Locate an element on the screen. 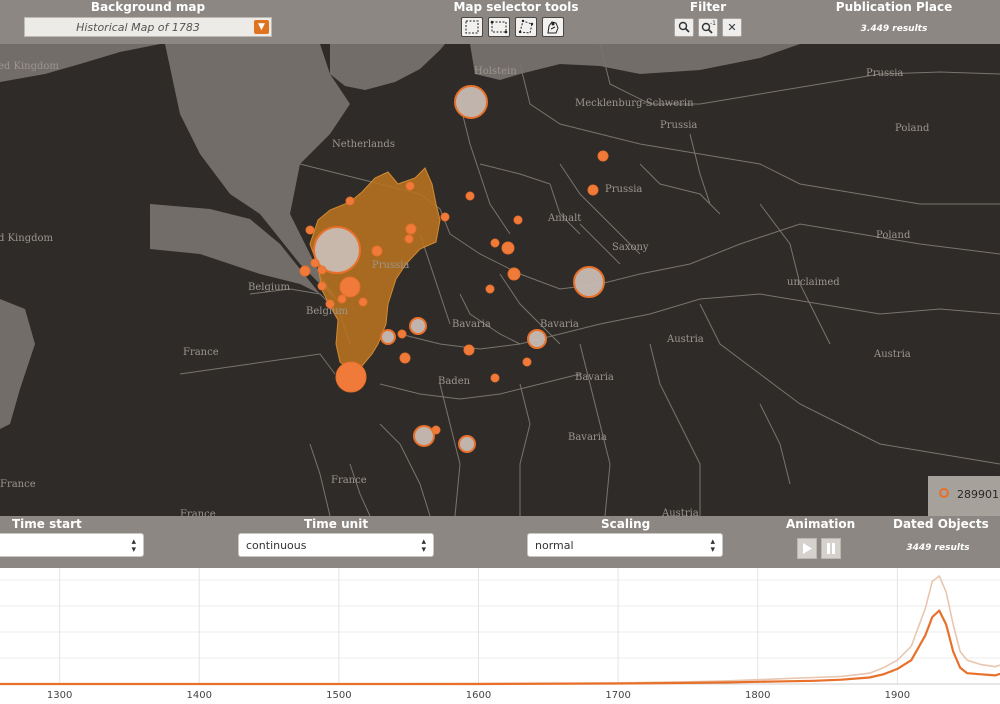 The height and width of the screenshot is (704, 1000). zoom-filter-icon is located at coordinates (684, 27).